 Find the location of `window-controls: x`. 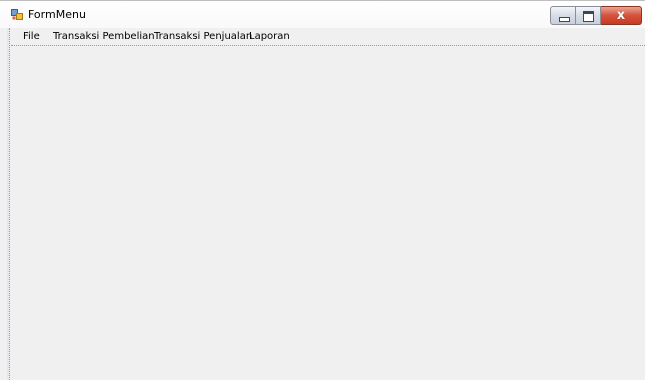

window-controls: x is located at coordinates (596, 15).